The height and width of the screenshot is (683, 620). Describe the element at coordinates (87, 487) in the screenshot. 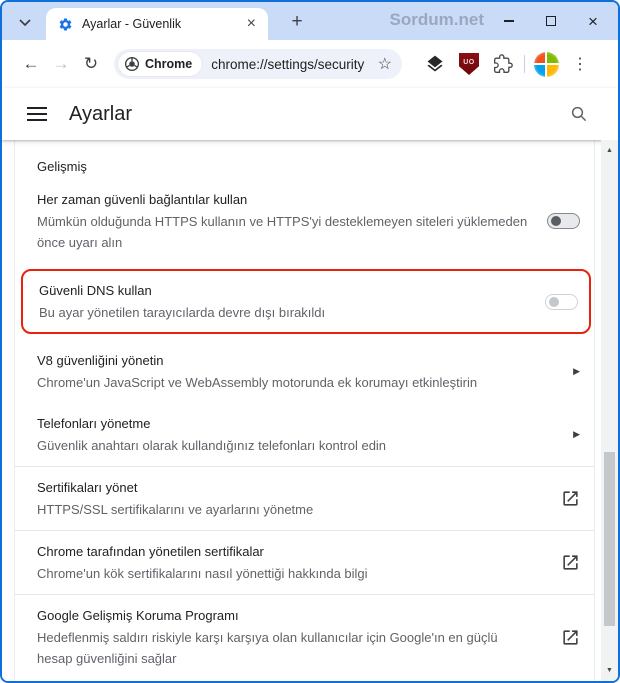

I see `setting-label: Sertifikaları yönet` at that location.